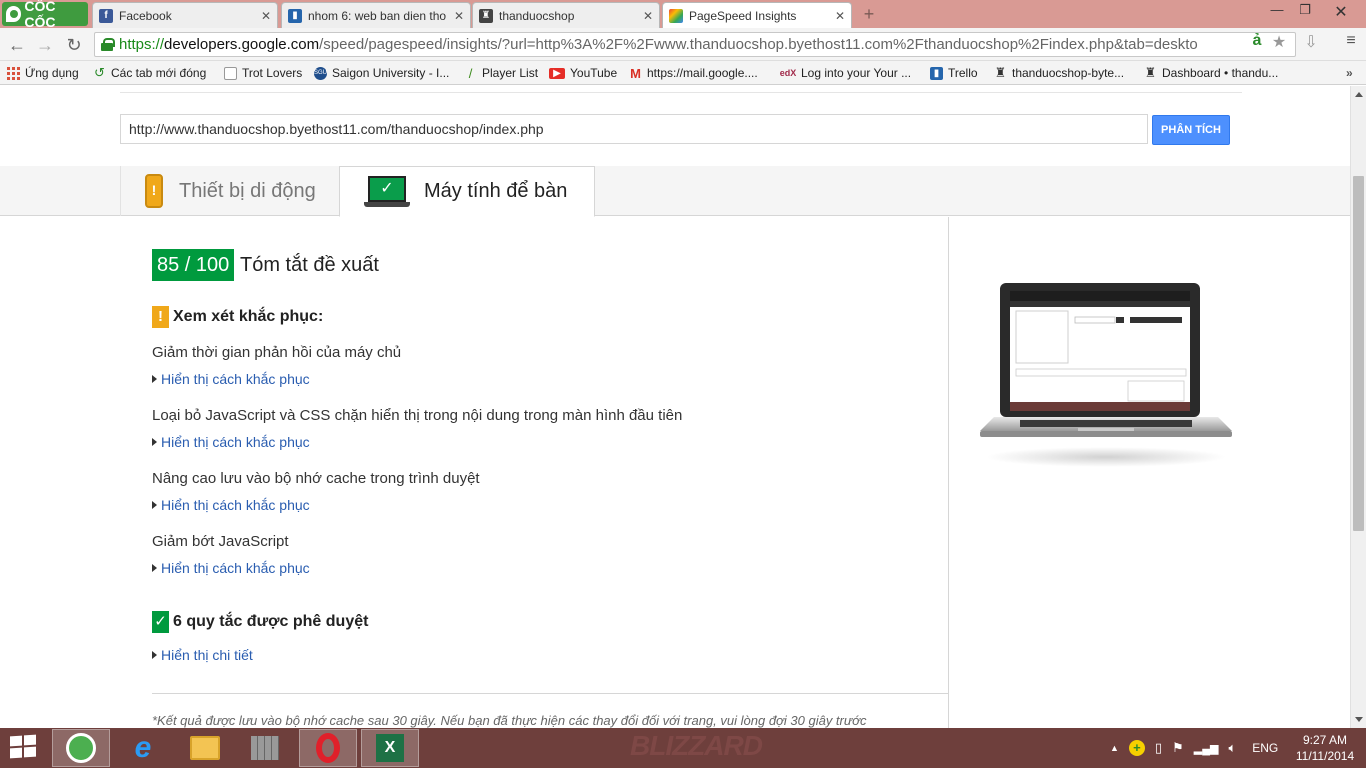 The height and width of the screenshot is (768, 1366). I want to click on folder-icon, so click(205, 748).